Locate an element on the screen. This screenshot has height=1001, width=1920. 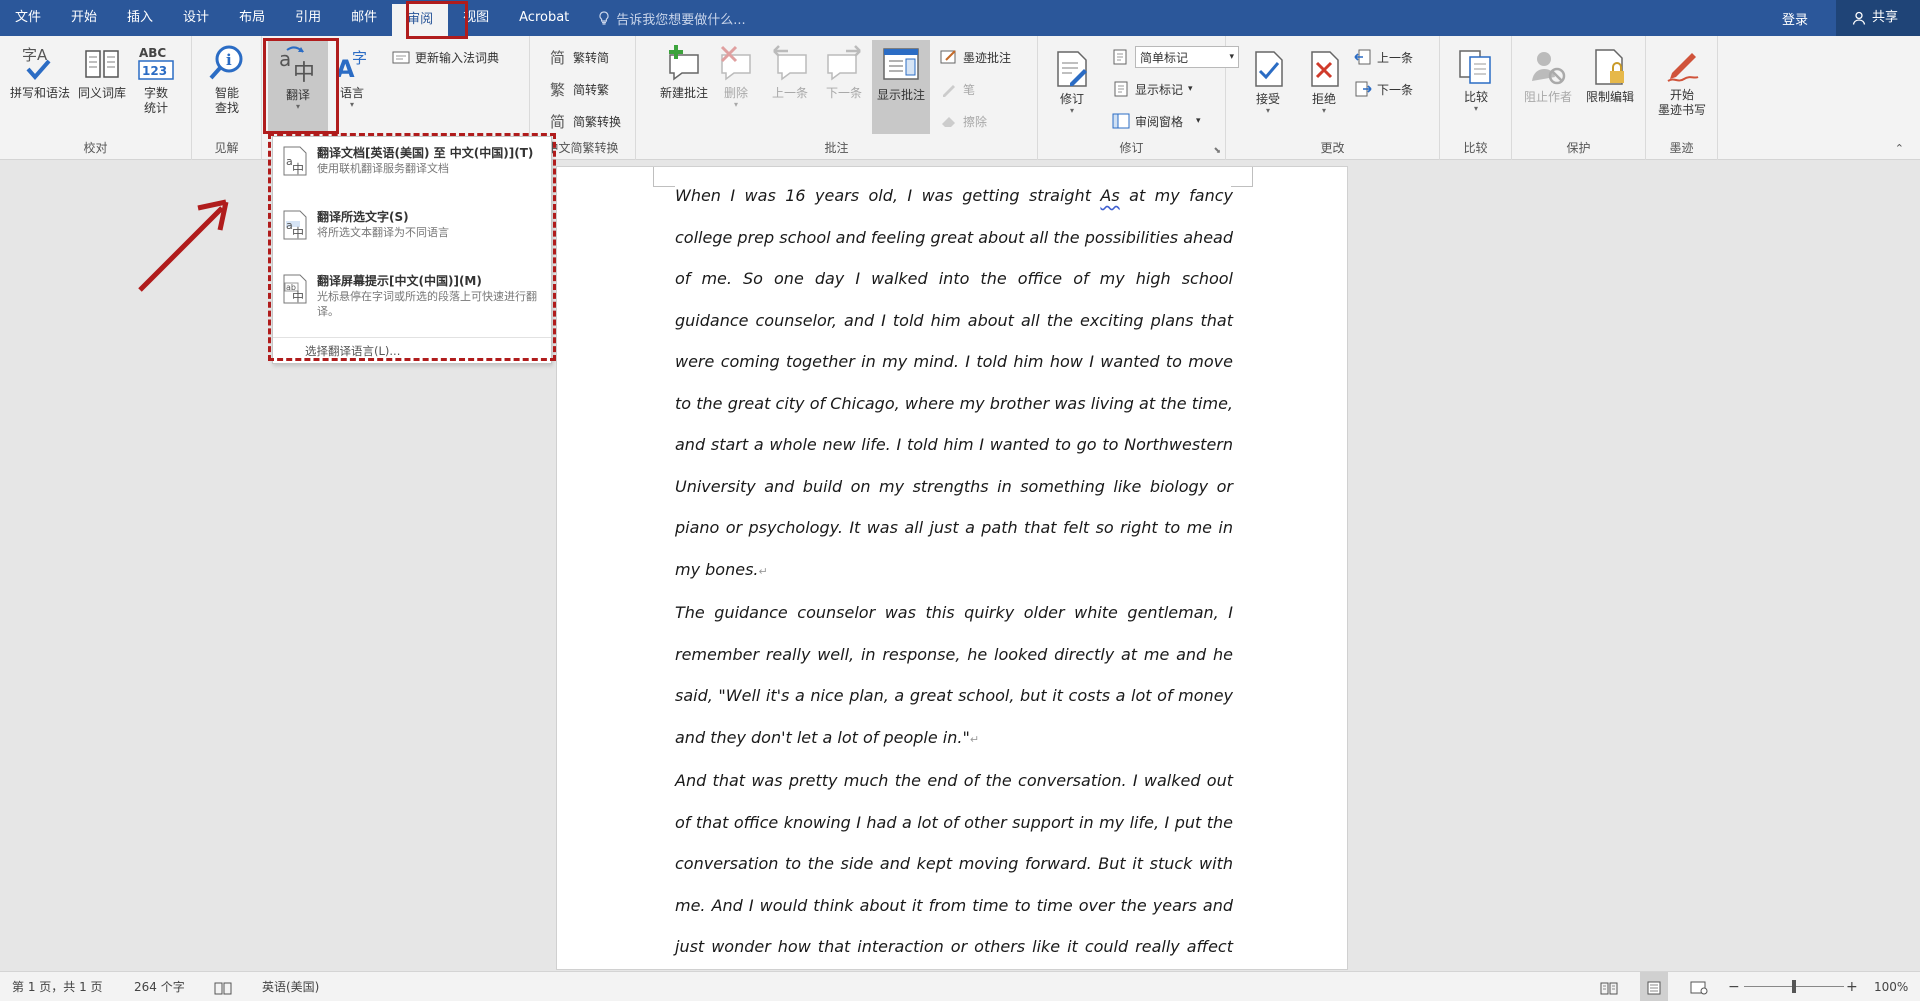
zoom-slider is located at coordinates (1794, 986).